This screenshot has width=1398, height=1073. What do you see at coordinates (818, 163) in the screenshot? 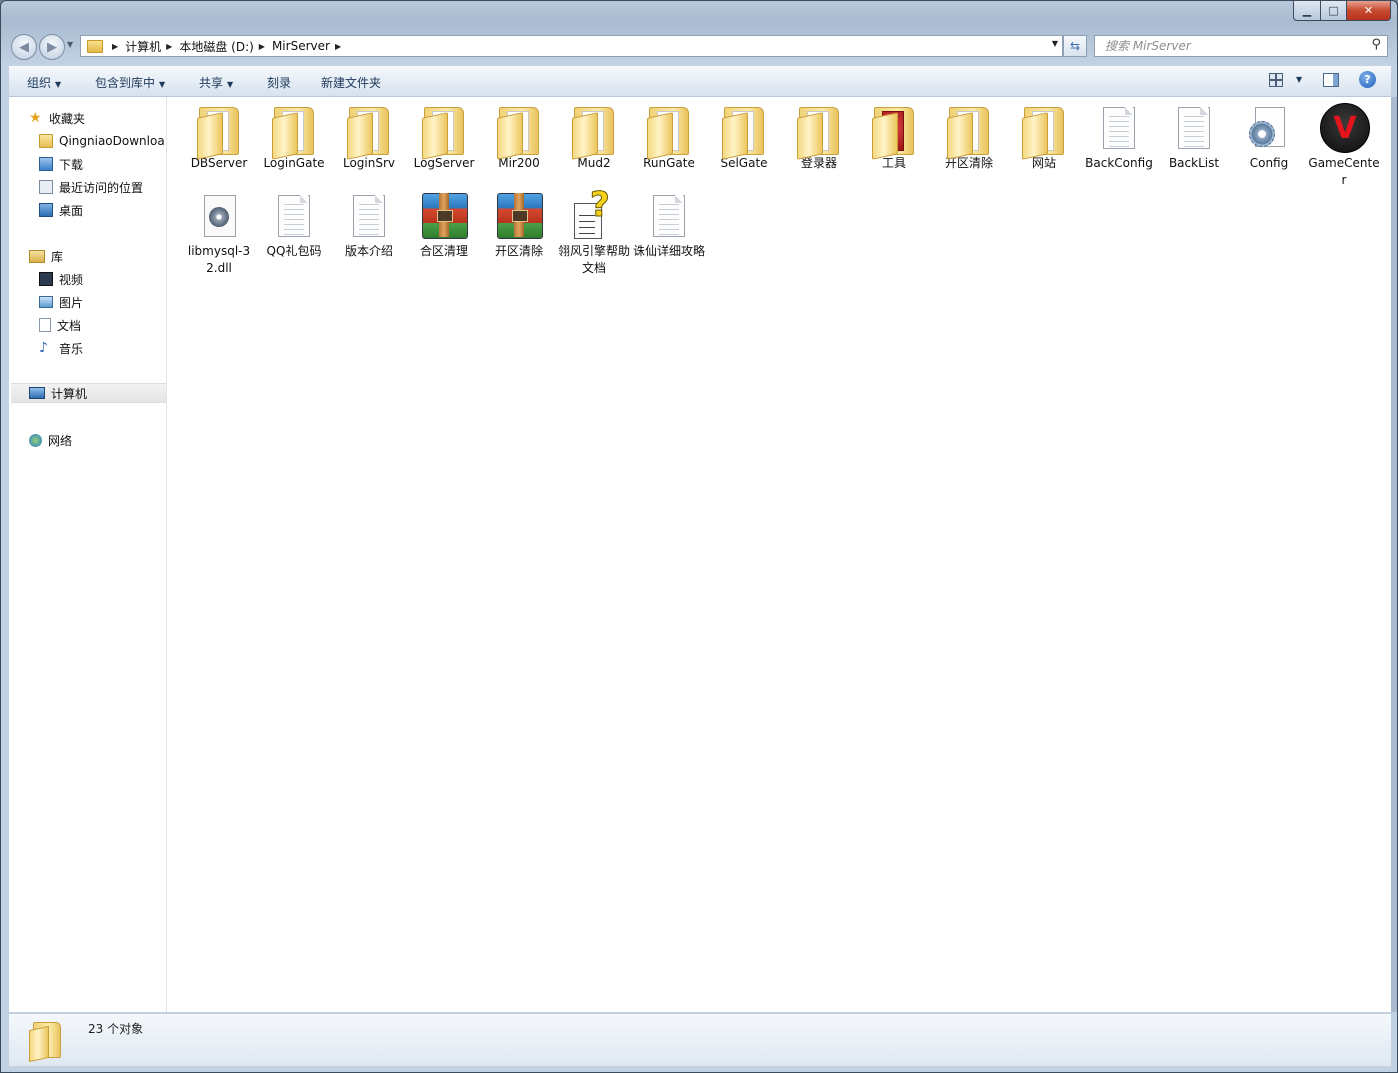
I see `file-label: 登录器` at bounding box center [818, 163].